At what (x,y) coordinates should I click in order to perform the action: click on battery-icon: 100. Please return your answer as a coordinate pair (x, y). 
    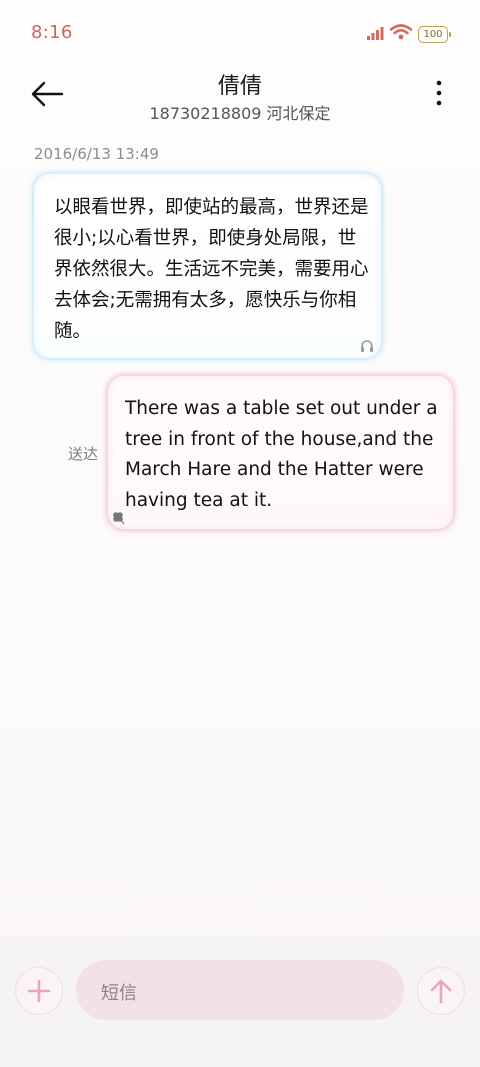
    Looking at the image, I should click on (434, 34).